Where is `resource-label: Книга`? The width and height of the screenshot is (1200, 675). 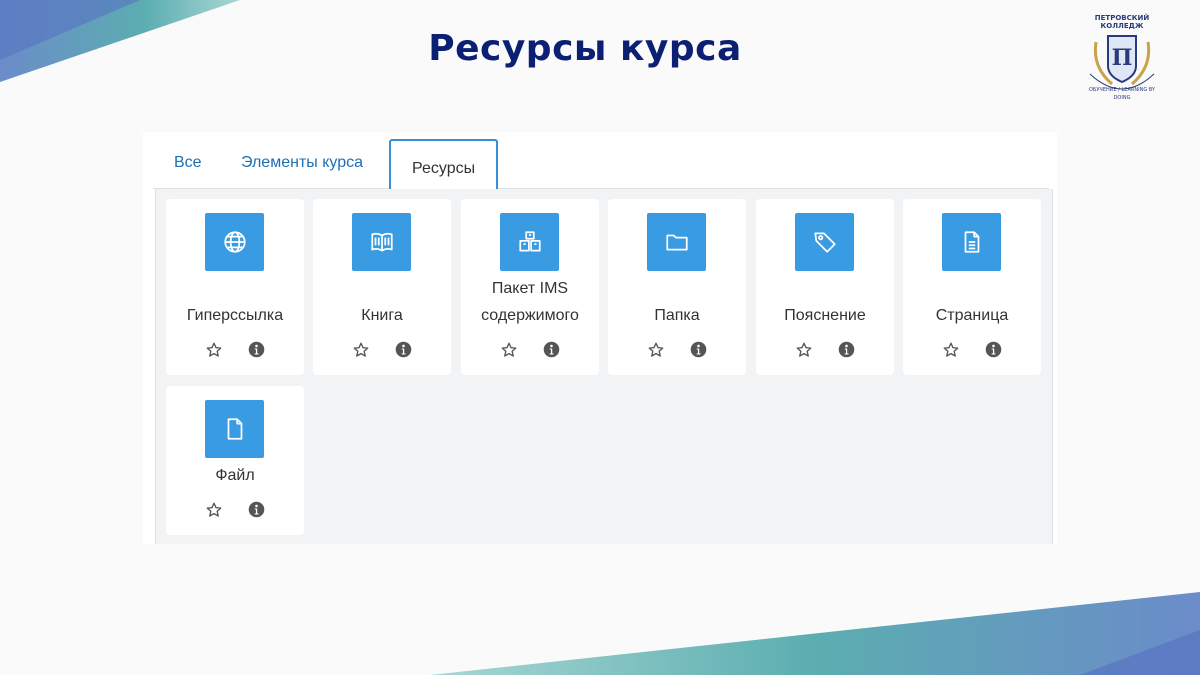 resource-label: Книга is located at coordinates (382, 315).